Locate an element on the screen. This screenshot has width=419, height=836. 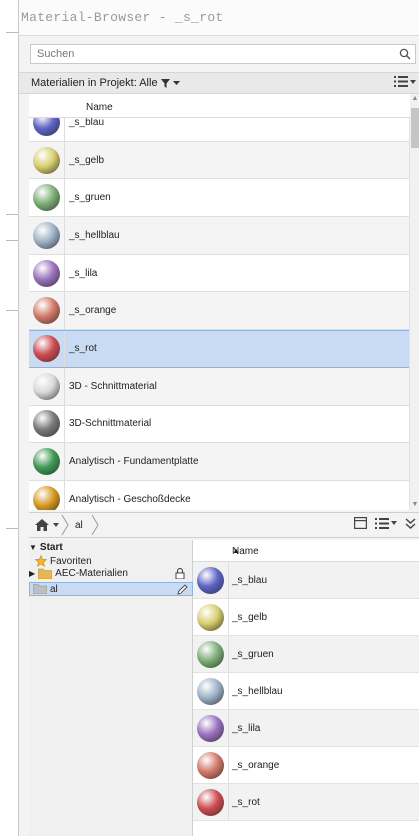
library-row-s-blau: _s_blau is located at coordinates (306, 580).